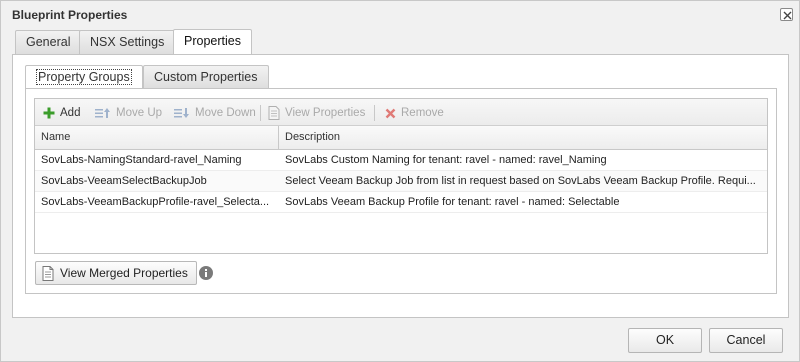  What do you see at coordinates (325, 113) in the screenshot?
I see `view-properties-label: View Properties` at bounding box center [325, 113].